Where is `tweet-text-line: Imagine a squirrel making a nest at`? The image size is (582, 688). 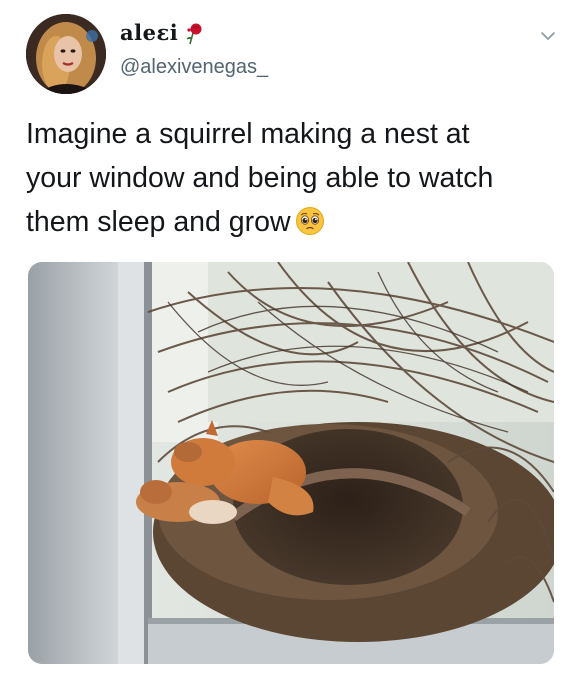 tweet-text-line: Imagine a squirrel making a nest at is located at coordinates (248, 134).